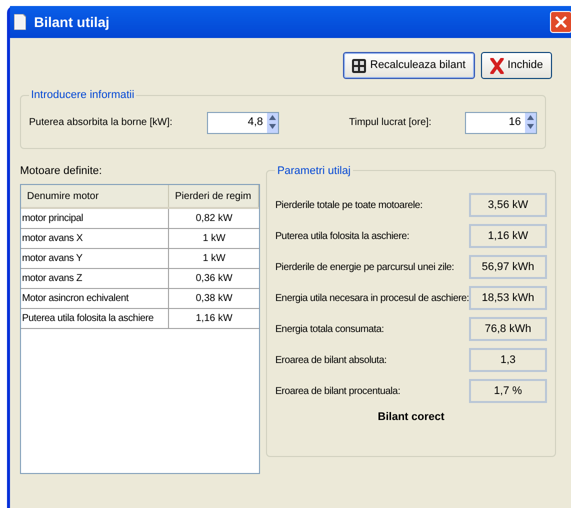 This screenshot has height=508, width=571. Describe the element at coordinates (95, 278) in the screenshot. I see `table-cell: motor avans Z` at that location.